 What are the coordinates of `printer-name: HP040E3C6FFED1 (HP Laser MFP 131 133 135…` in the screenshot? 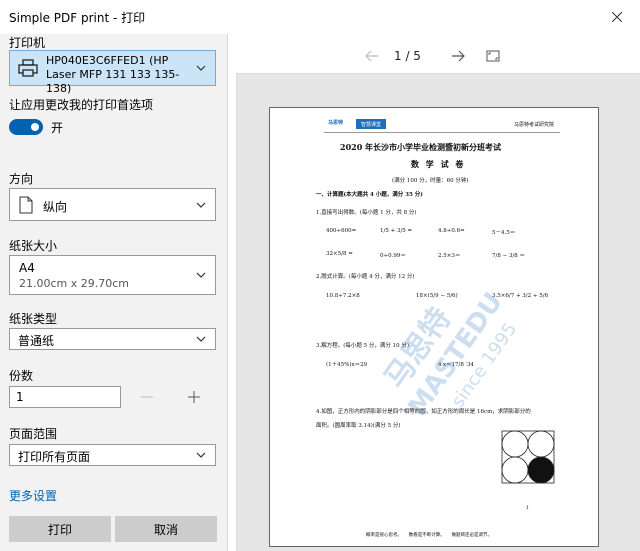 It's located at (113, 74).